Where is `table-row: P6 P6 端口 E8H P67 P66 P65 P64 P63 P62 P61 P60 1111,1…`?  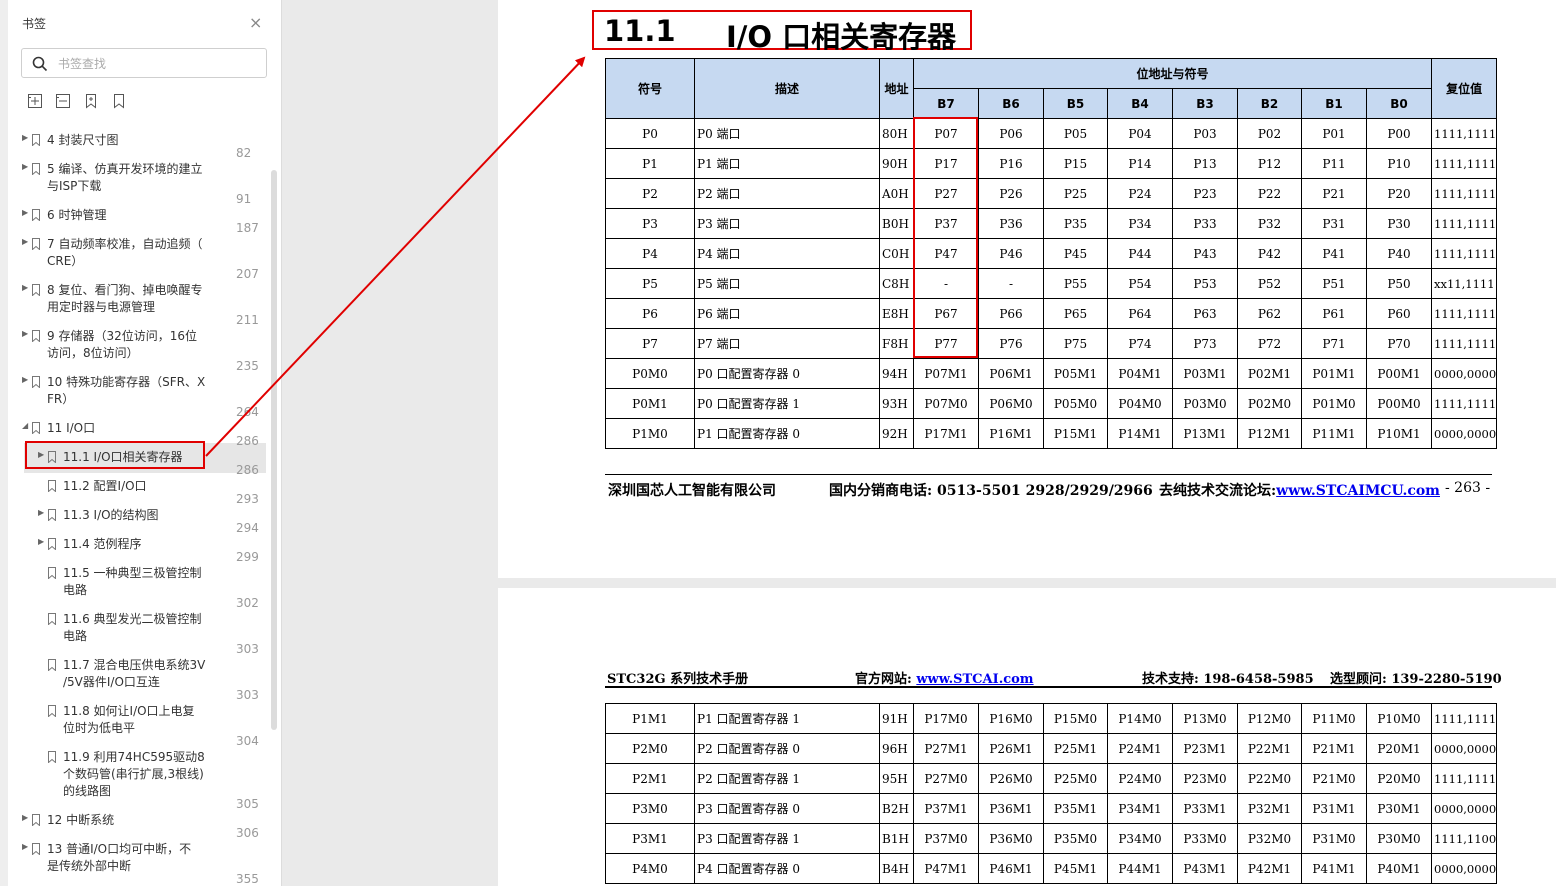
table-row: P6 P6 端口 E8H P67 P66 P65 P64 P63 P62 P61 P60 1111,1… is located at coordinates (1051, 313).